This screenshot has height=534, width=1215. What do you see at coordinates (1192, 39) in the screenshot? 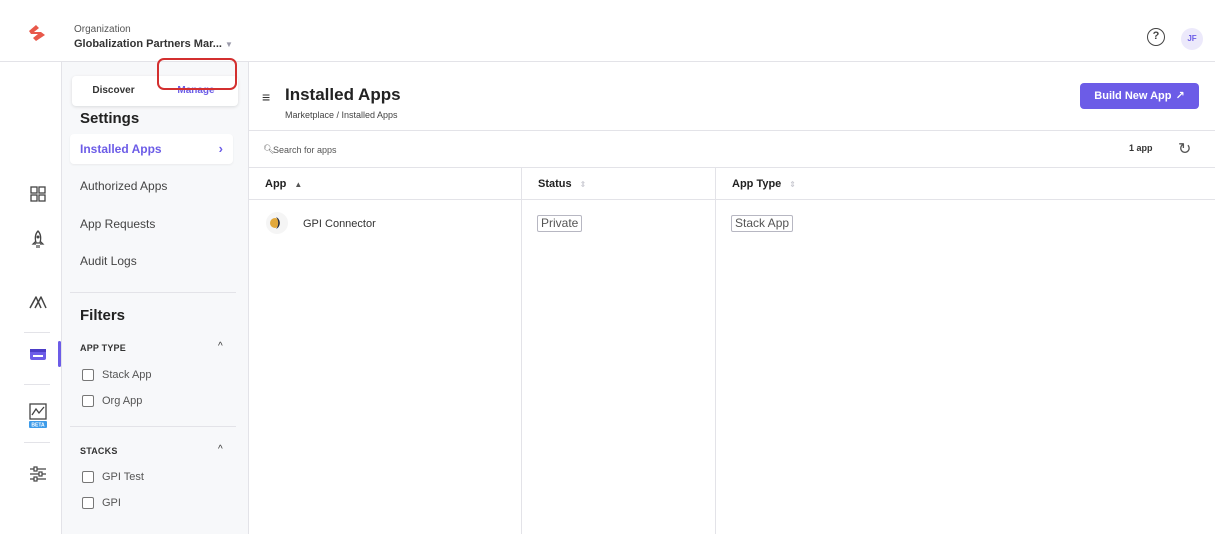
I see `avatar: JF` at bounding box center [1192, 39].